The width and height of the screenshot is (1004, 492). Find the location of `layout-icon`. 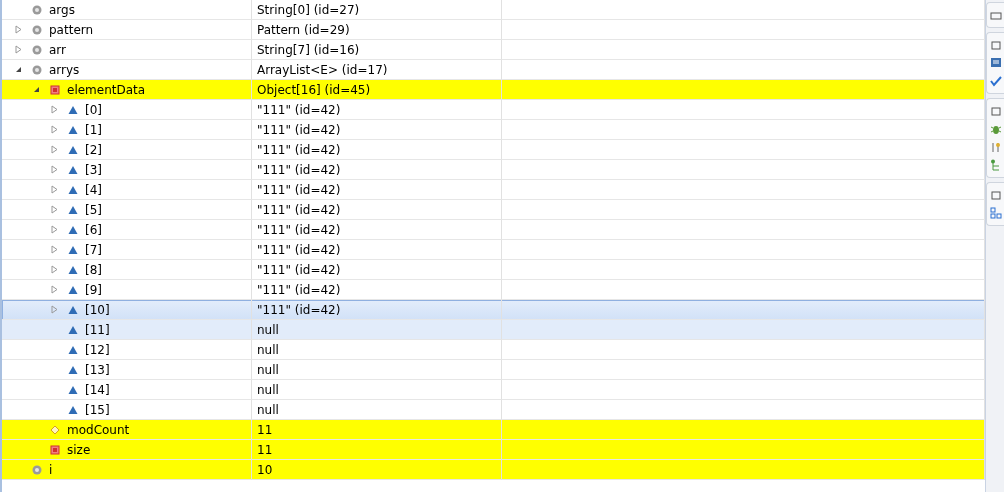

layout-icon is located at coordinates (995, 15).